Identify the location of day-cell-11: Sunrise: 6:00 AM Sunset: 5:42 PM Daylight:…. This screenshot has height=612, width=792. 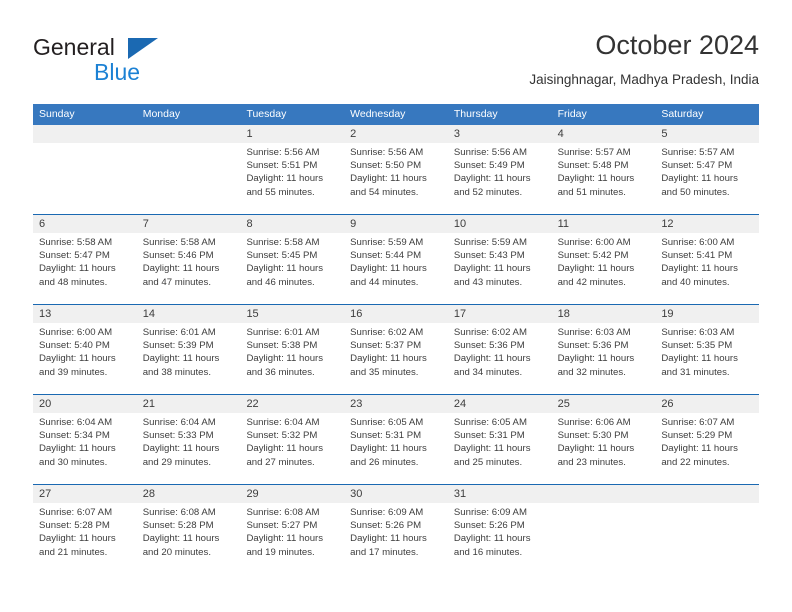
(604, 268).